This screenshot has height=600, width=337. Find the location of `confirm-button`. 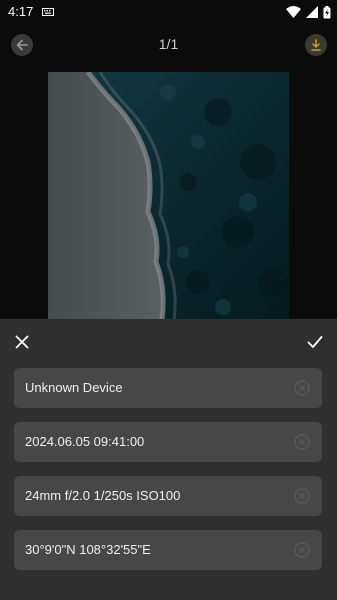

confirm-button is located at coordinates (315, 342).